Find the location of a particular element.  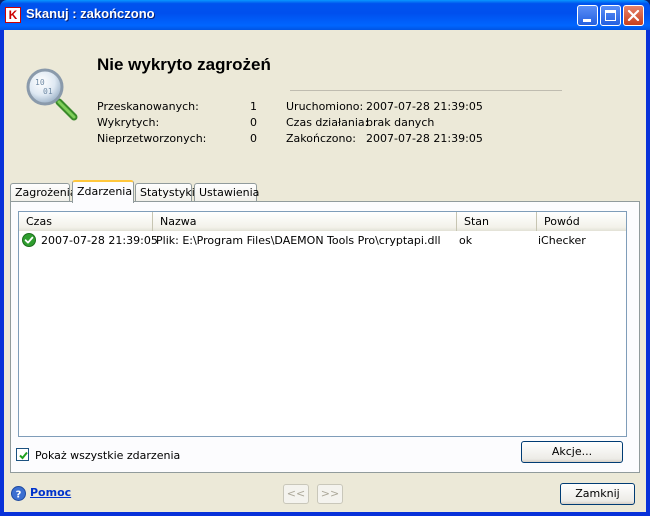

event-reason: iChecker is located at coordinates (562, 240).